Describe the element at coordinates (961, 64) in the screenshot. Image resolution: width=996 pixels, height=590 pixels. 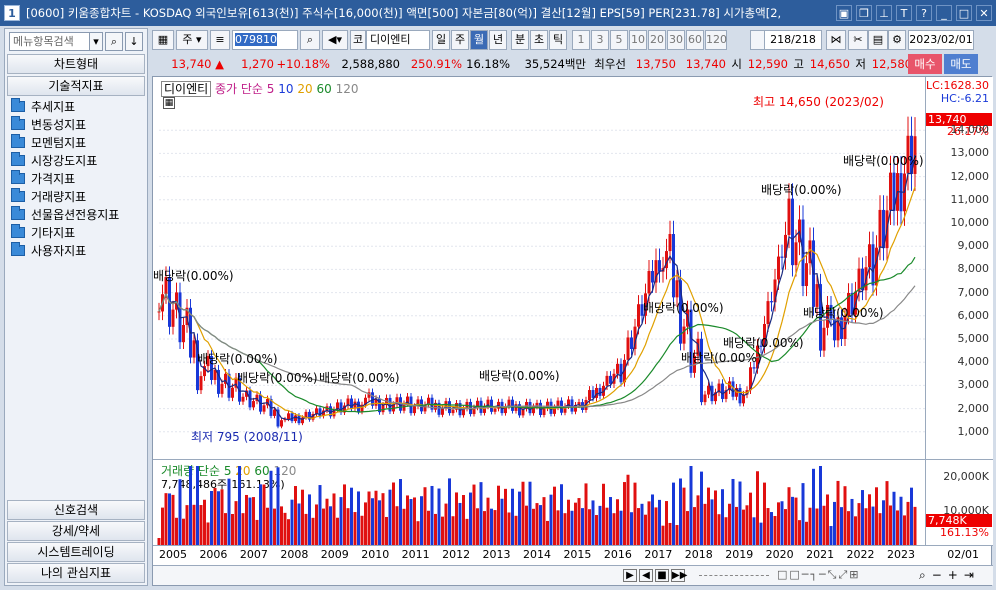
I see `sell-button: 매도` at that location.